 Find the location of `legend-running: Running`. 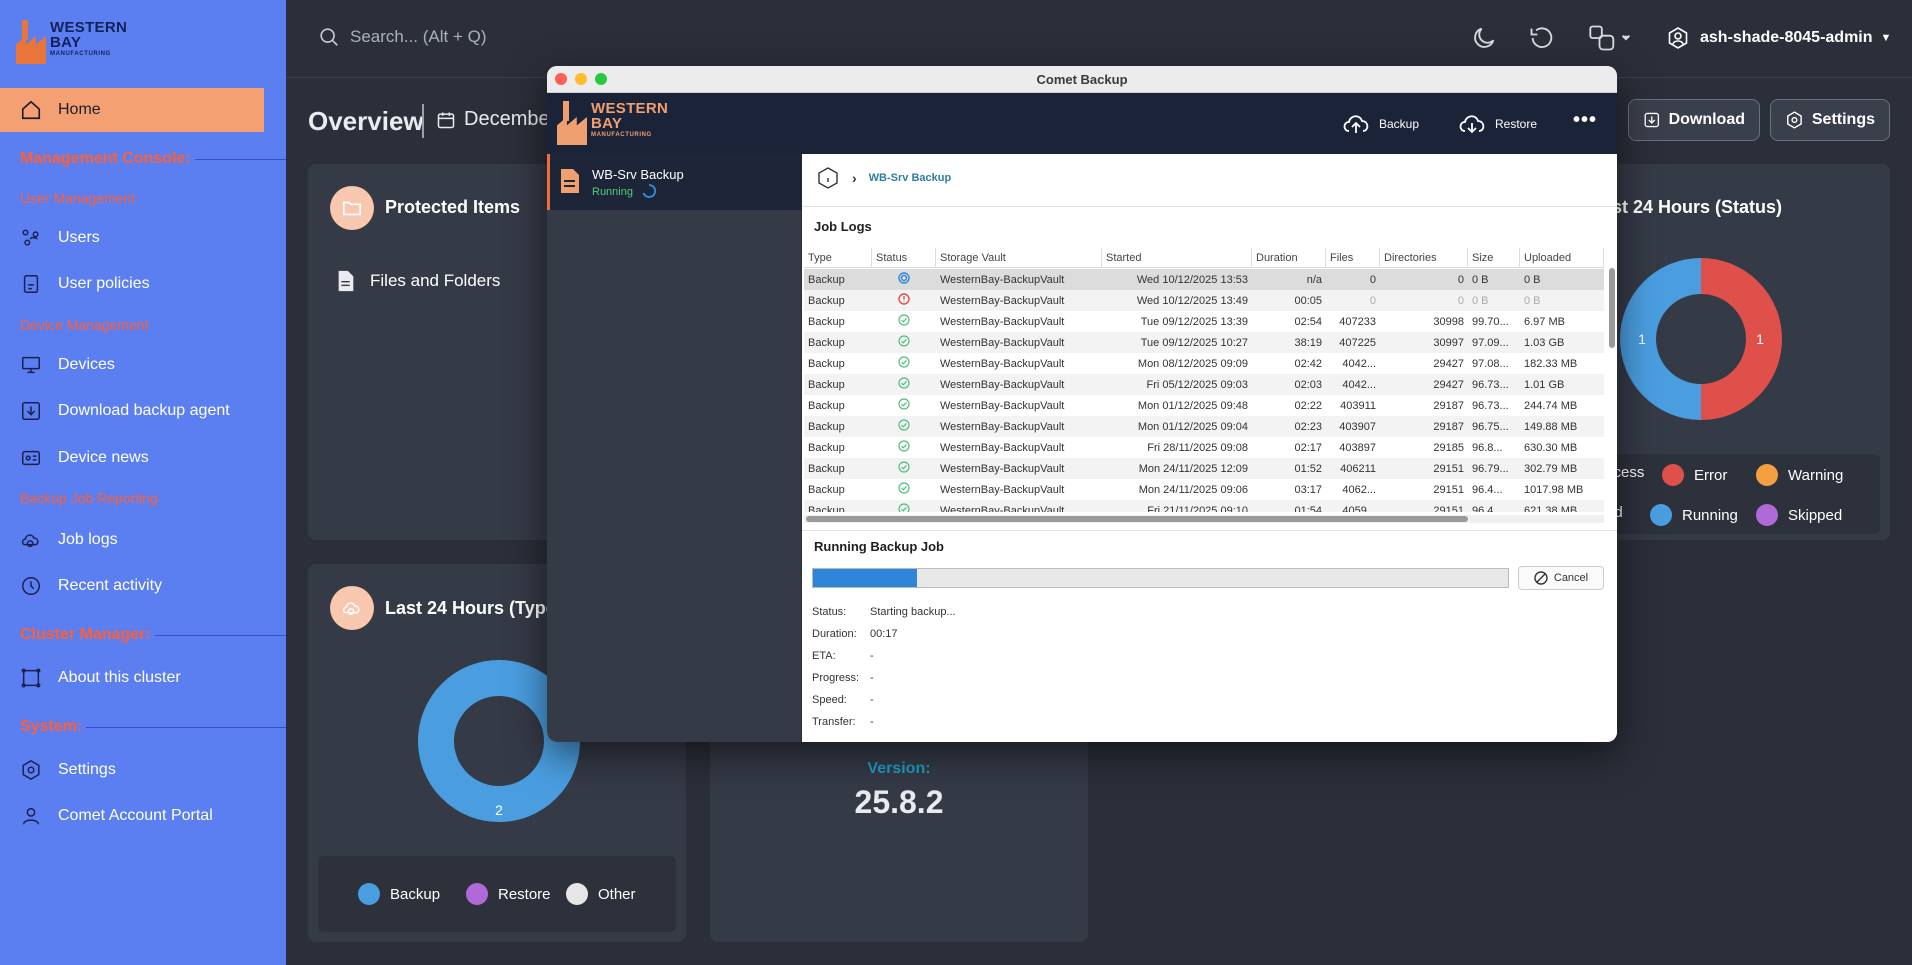

legend-running: Running is located at coordinates (1694, 515).